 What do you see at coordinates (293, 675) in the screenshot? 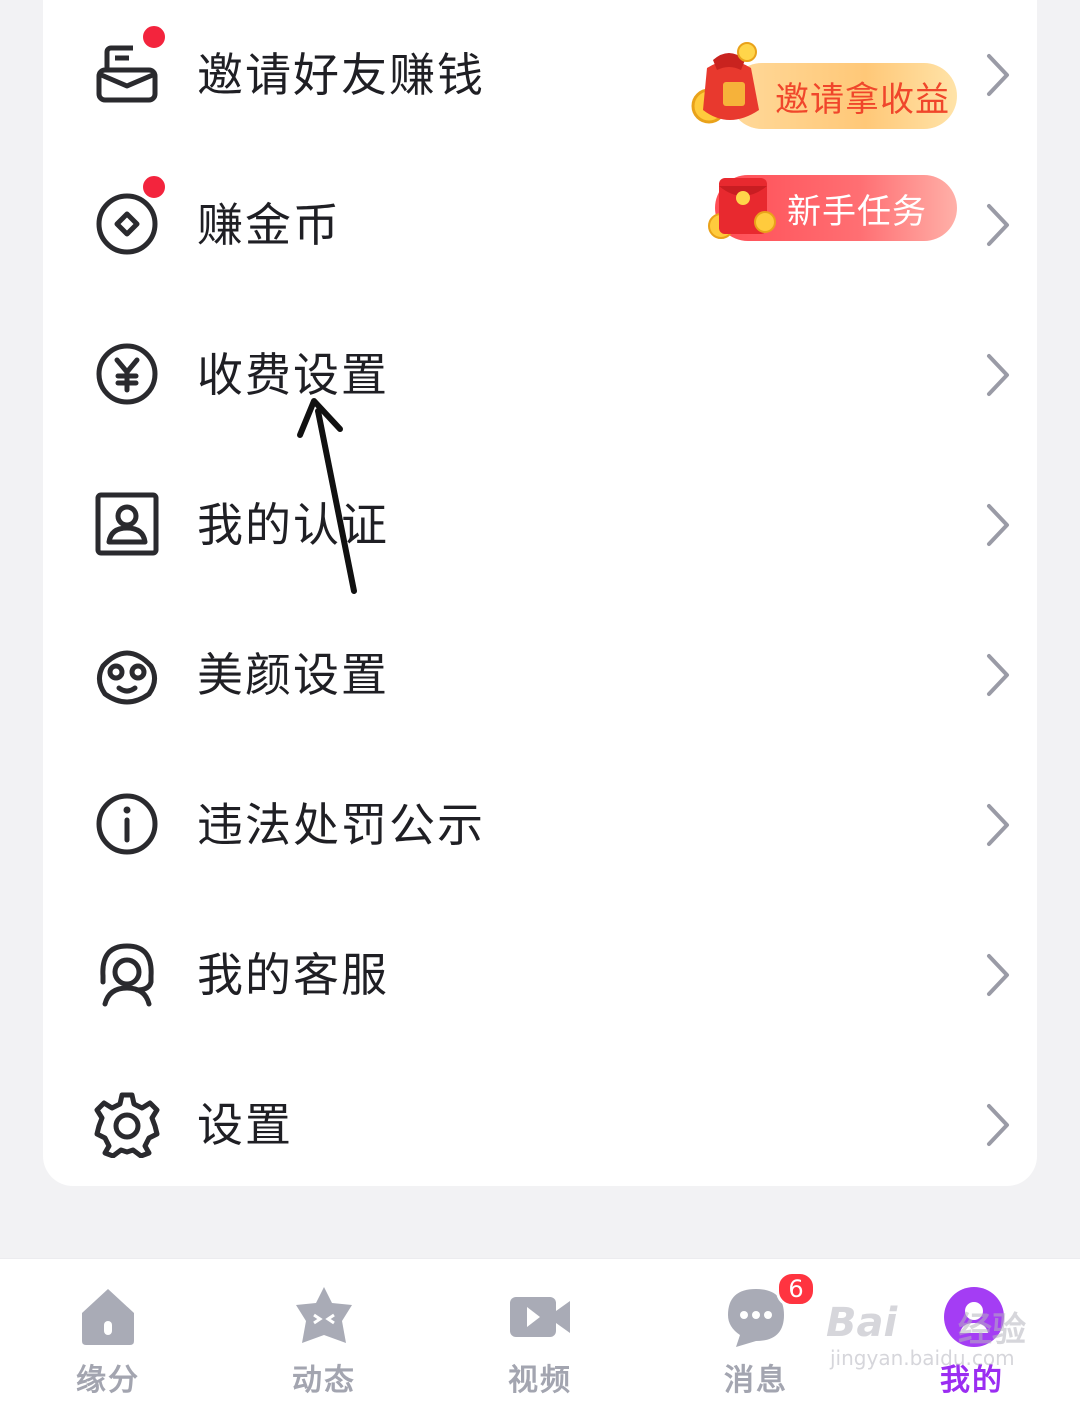
I see `menu-item-label: 美颜设置` at bounding box center [293, 675].